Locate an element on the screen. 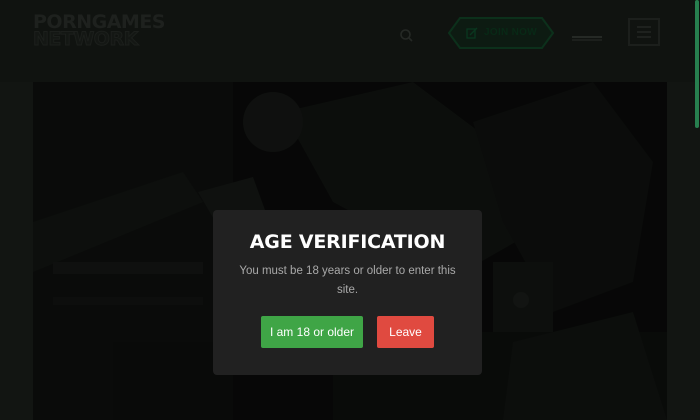 The image size is (700, 420). leave-button: Leave is located at coordinates (405, 332).